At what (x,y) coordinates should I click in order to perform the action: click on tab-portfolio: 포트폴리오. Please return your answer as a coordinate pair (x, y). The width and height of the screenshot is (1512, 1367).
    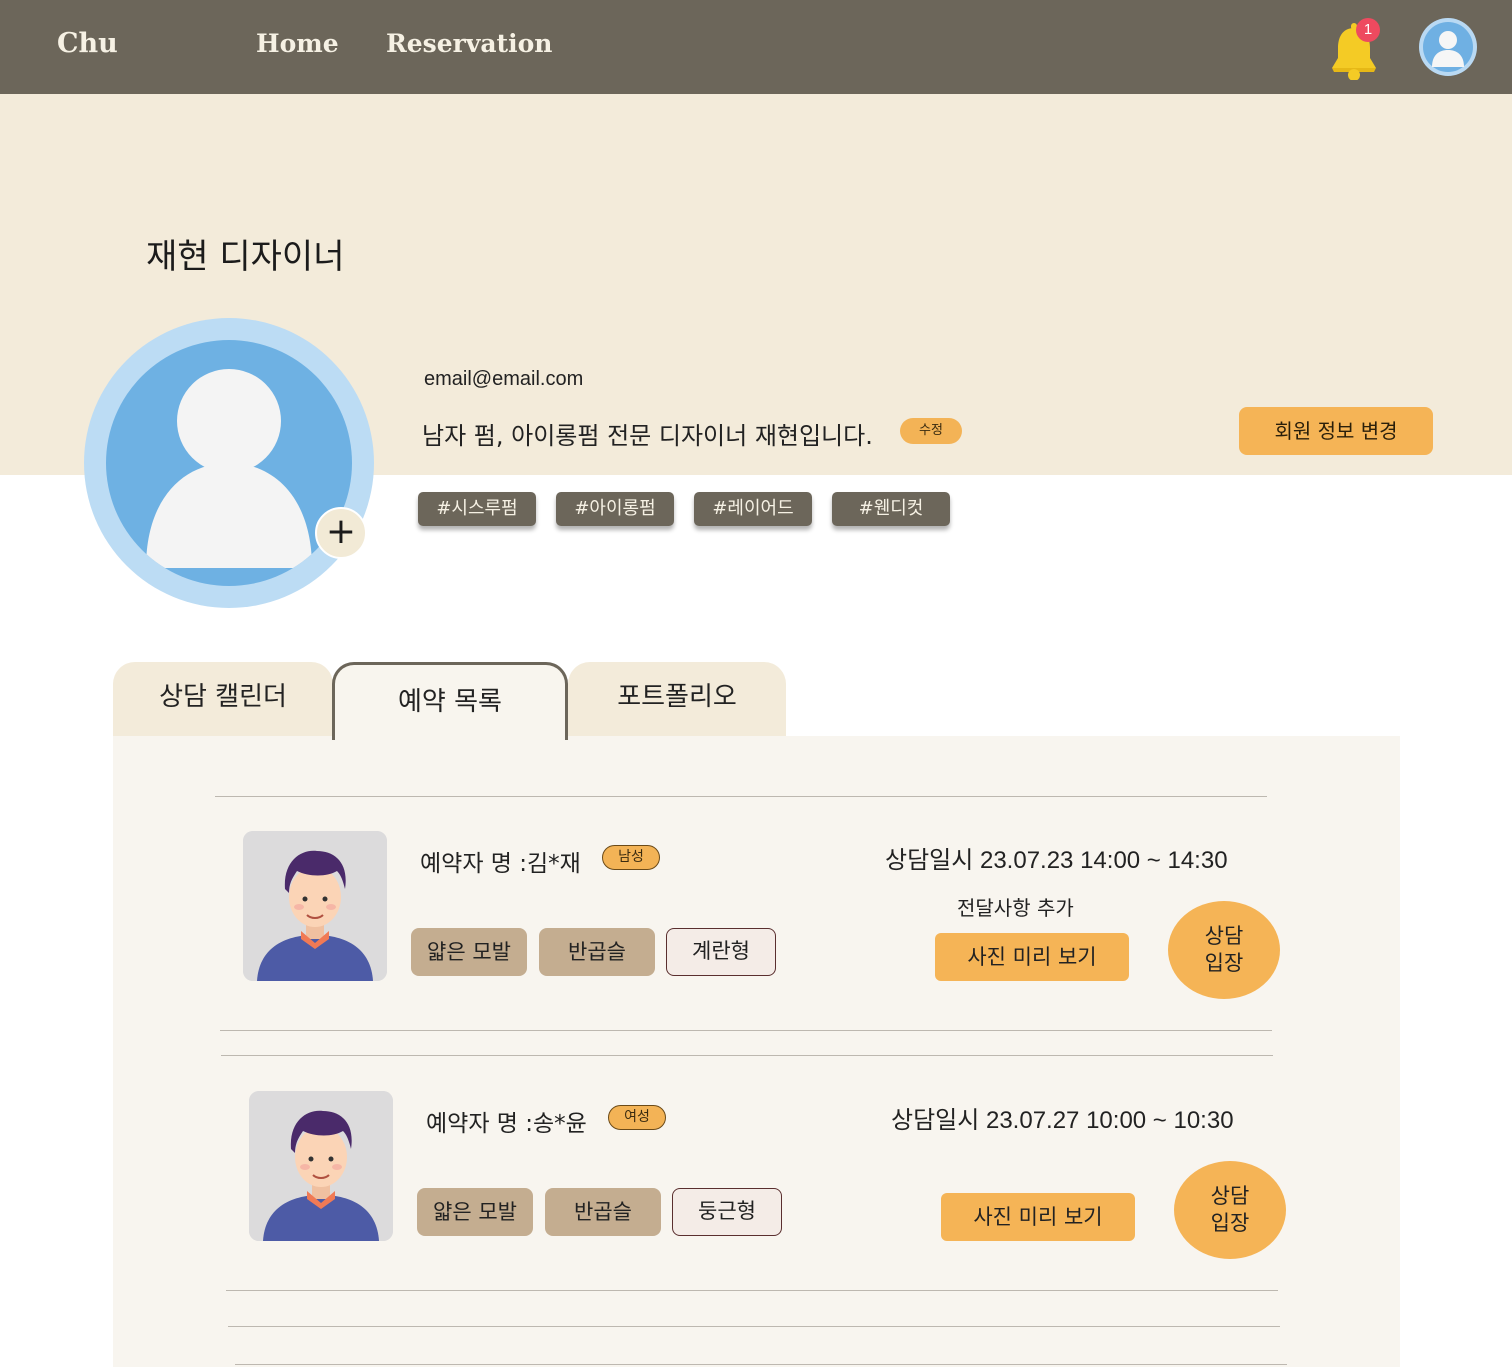
    Looking at the image, I should click on (677, 699).